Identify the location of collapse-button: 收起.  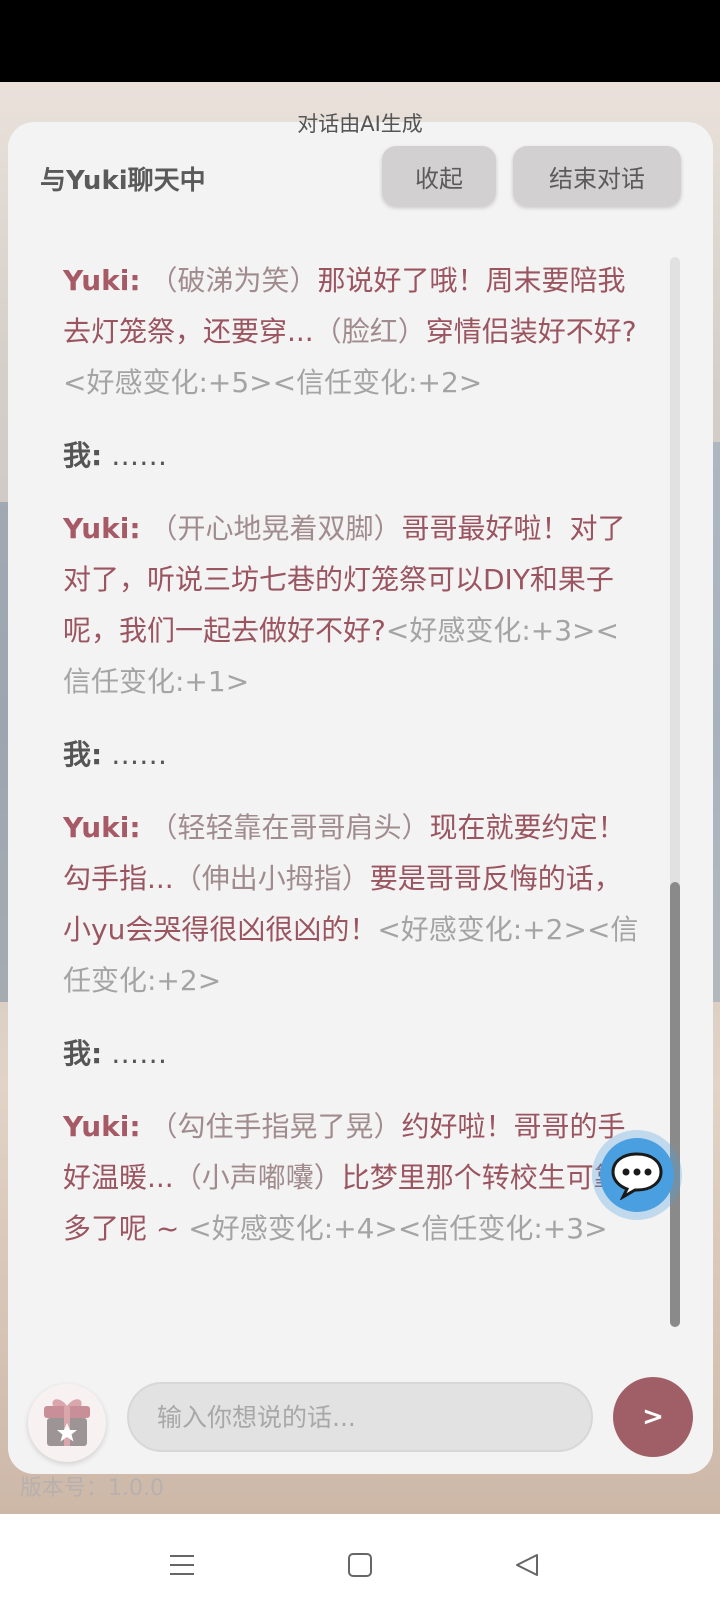
(439, 176).